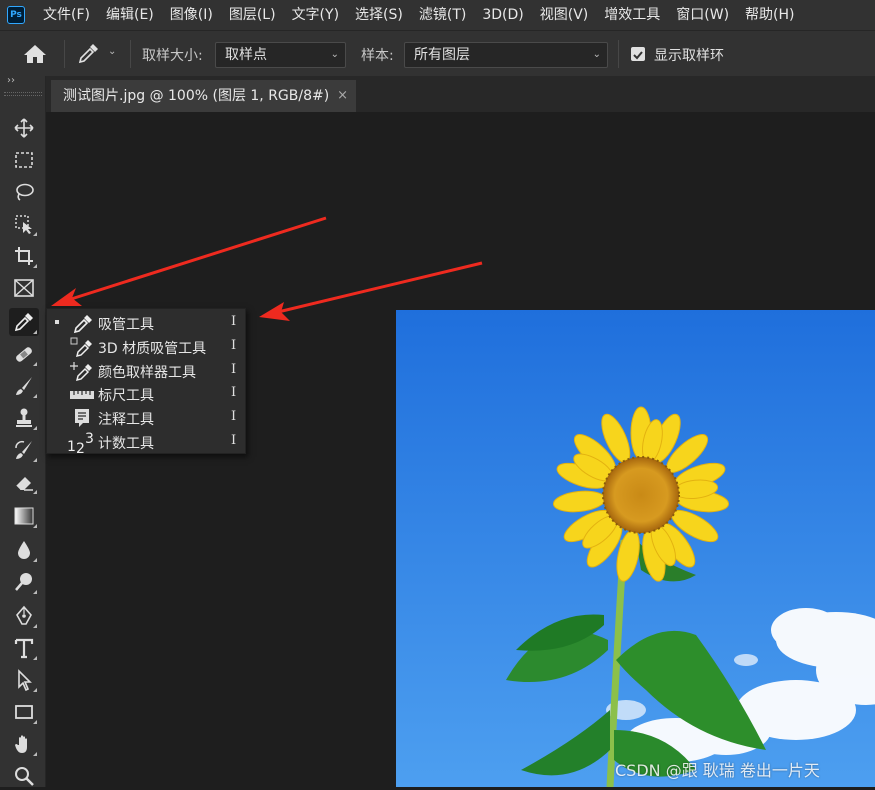 This screenshot has width=875, height=790. Describe the element at coordinates (189, 261) in the screenshot. I see `red-arrow-to-eyedropper-tool` at that location.